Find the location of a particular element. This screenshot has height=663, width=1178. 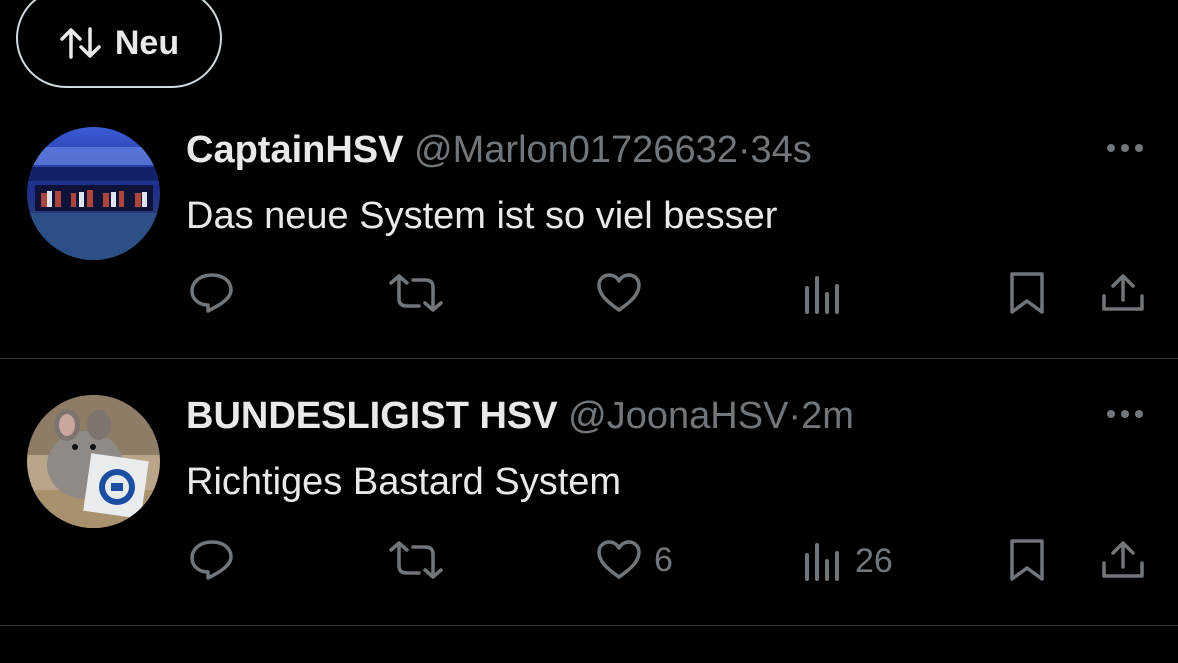

divider is located at coordinates (589, 625).